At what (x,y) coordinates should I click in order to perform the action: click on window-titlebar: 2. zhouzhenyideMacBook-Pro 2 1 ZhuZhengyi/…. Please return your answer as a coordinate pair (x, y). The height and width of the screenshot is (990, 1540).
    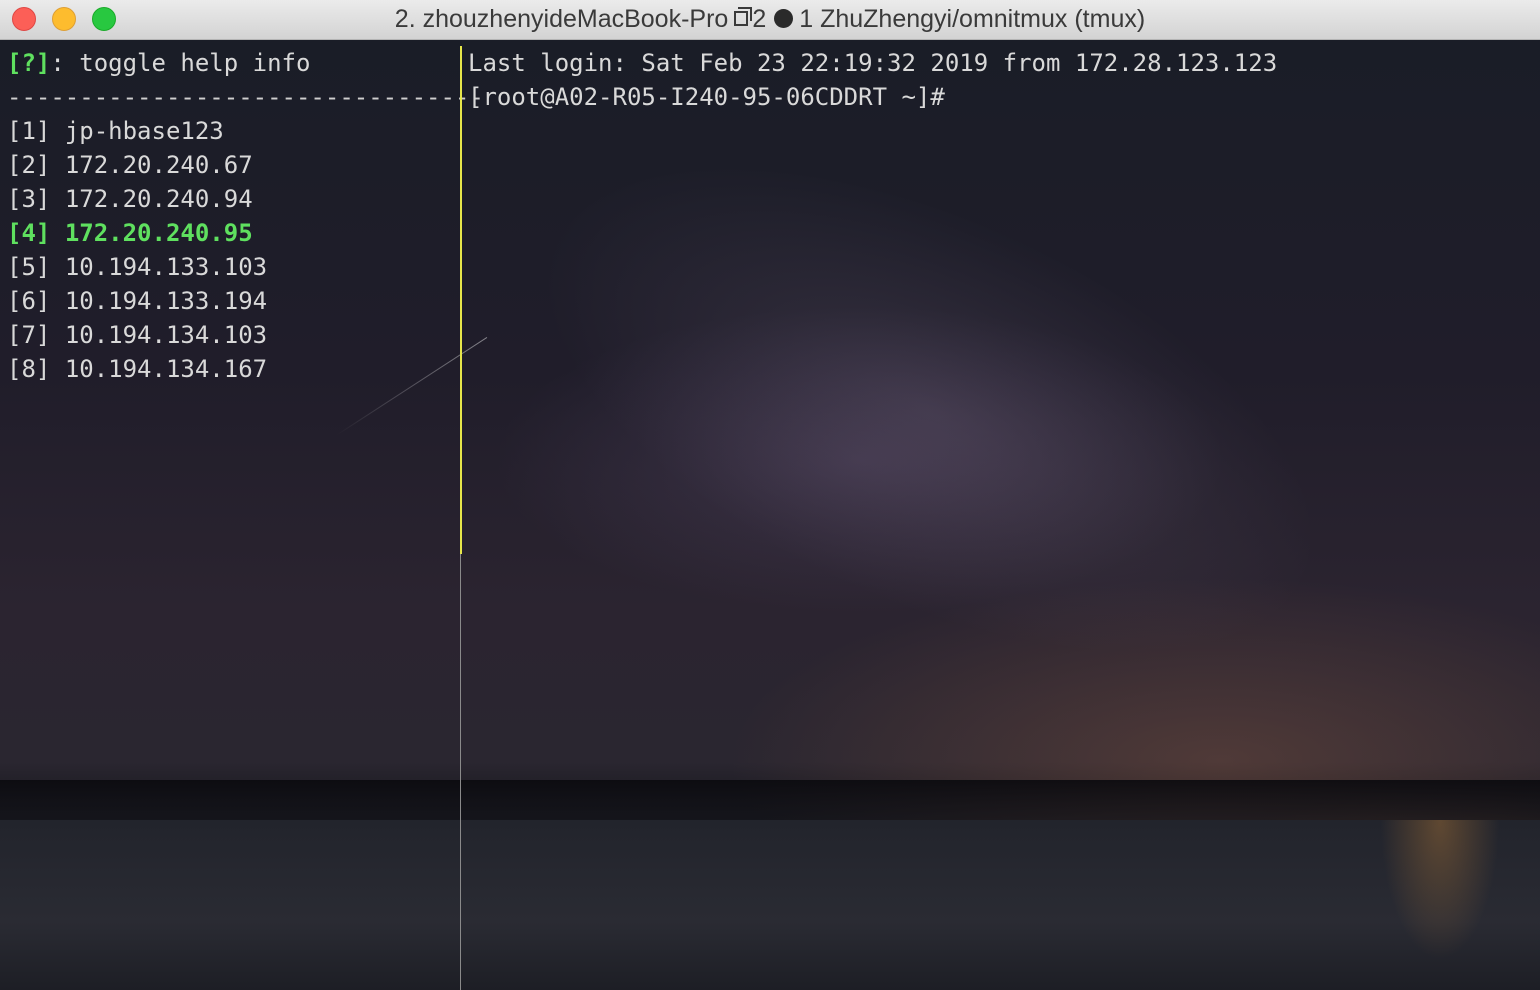
    Looking at the image, I should click on (770, 20).